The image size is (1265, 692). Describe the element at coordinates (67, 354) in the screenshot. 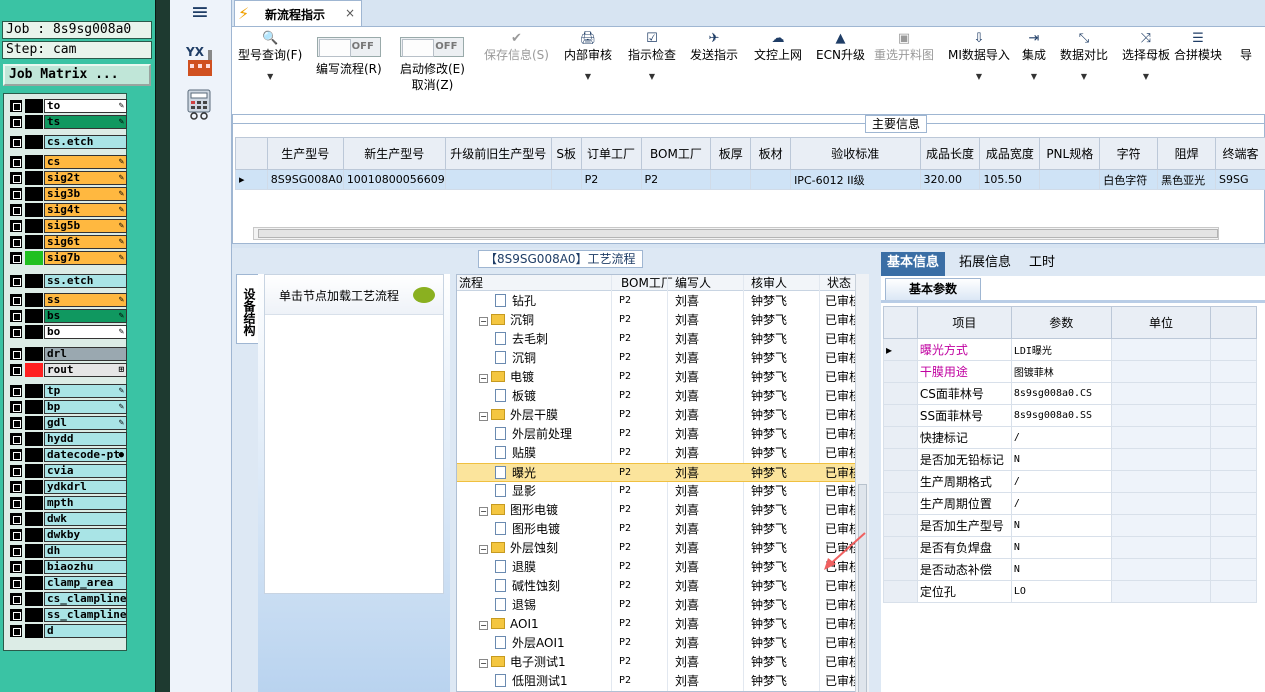

I see `layer-row: drl` at that location.